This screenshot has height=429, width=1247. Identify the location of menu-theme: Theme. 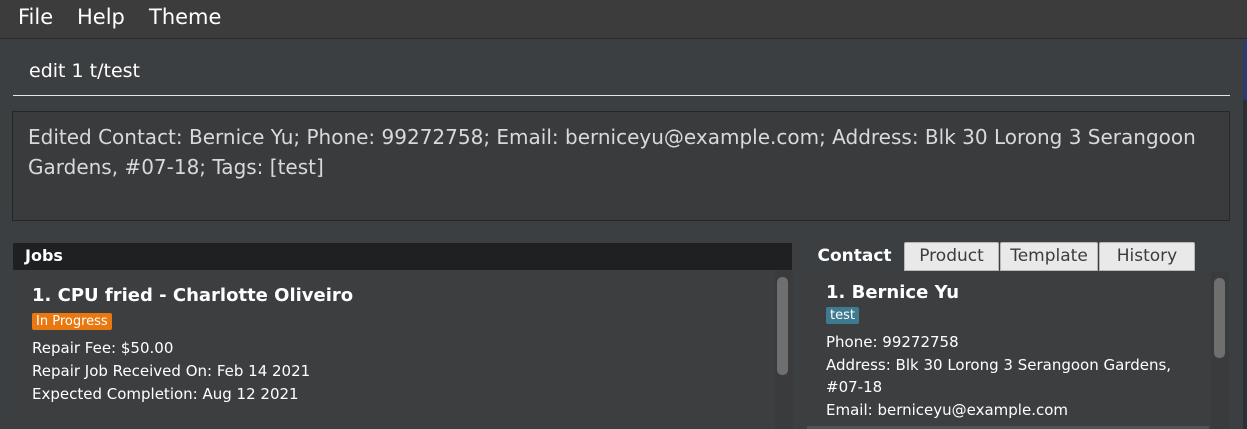
(185, 17).